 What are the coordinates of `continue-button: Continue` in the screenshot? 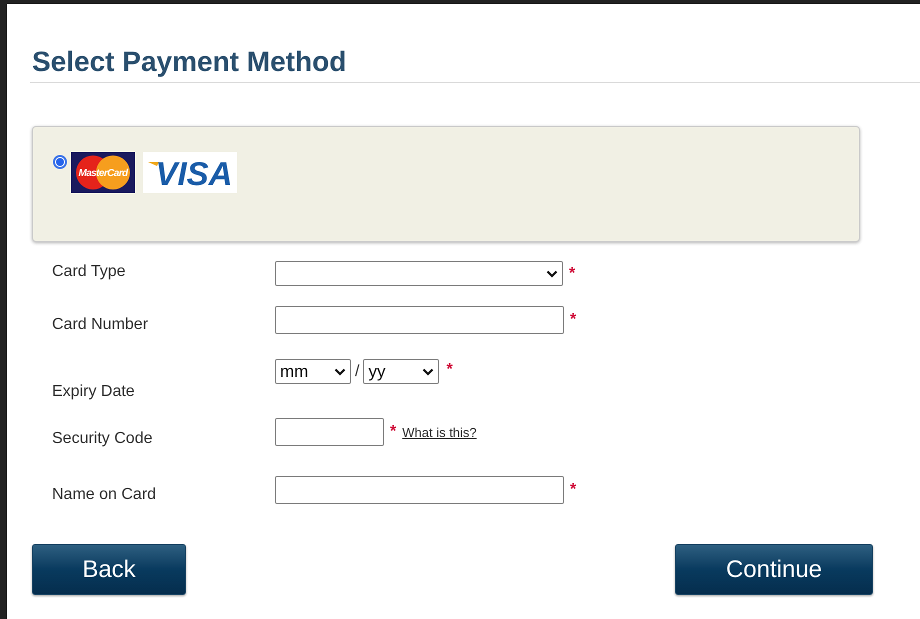 It's located at (774, 569).